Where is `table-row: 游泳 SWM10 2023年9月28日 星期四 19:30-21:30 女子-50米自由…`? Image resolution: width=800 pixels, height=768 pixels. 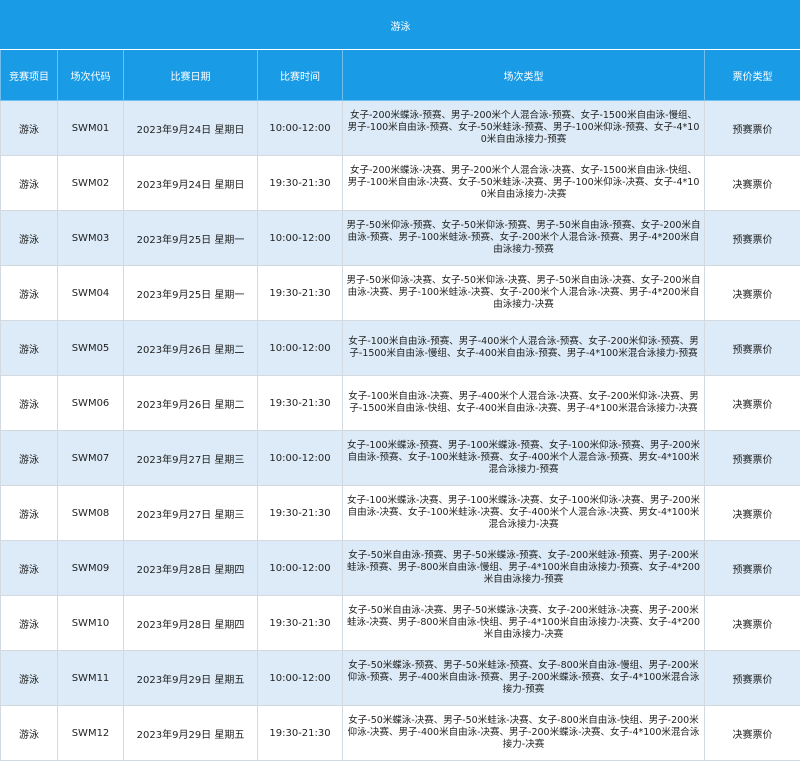 table-row: 游泳 SWM10 2023年9月28日 星期四 19:30-21:30 女子-50米自由… is located at coordinates (400, 623).